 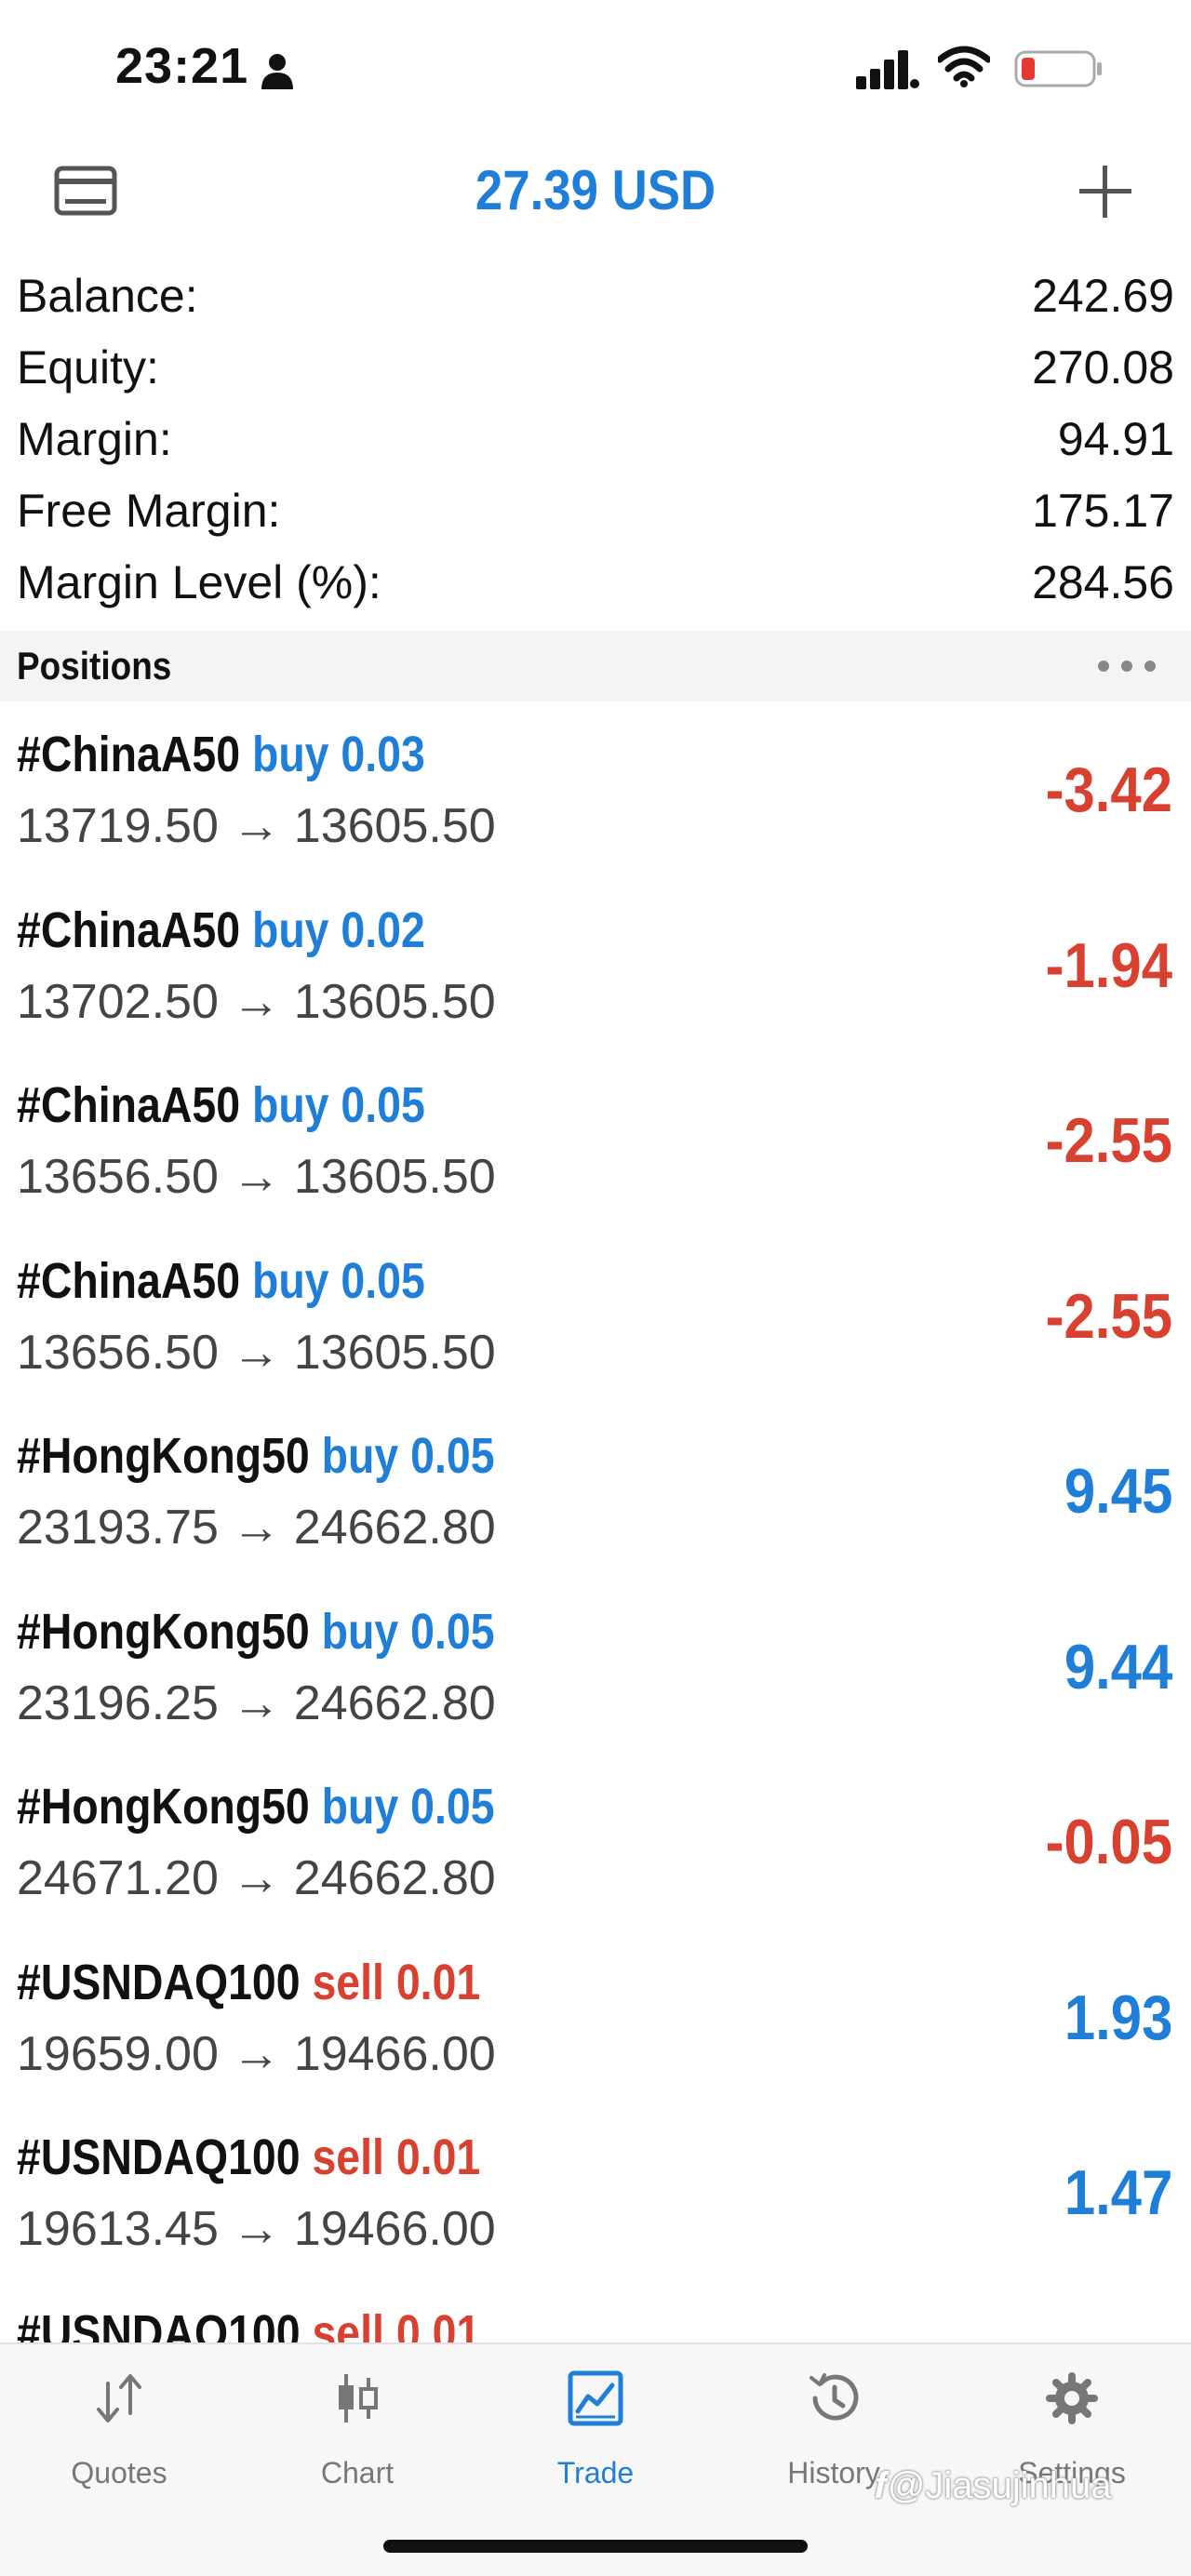 I want to click on position-prices: 19613.45 → 19466.00, so click(x=256, y=2229).